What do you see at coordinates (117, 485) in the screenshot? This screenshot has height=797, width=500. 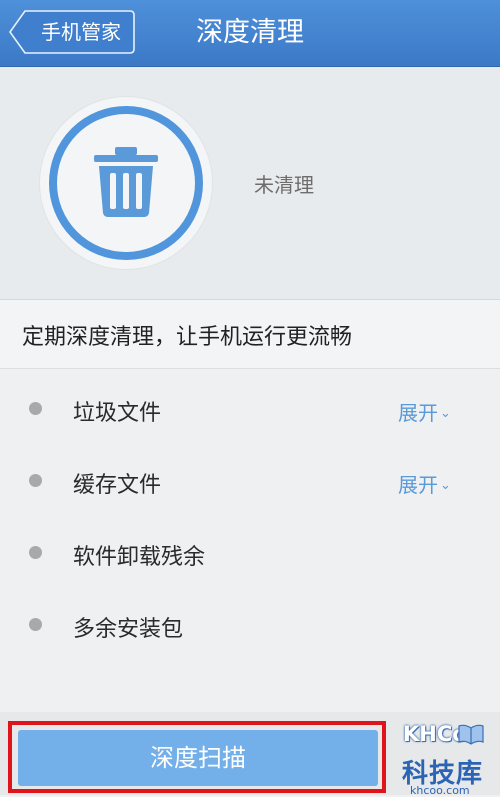 I see `list-item-label: 缓存文件` at bounding box center [117, 485].